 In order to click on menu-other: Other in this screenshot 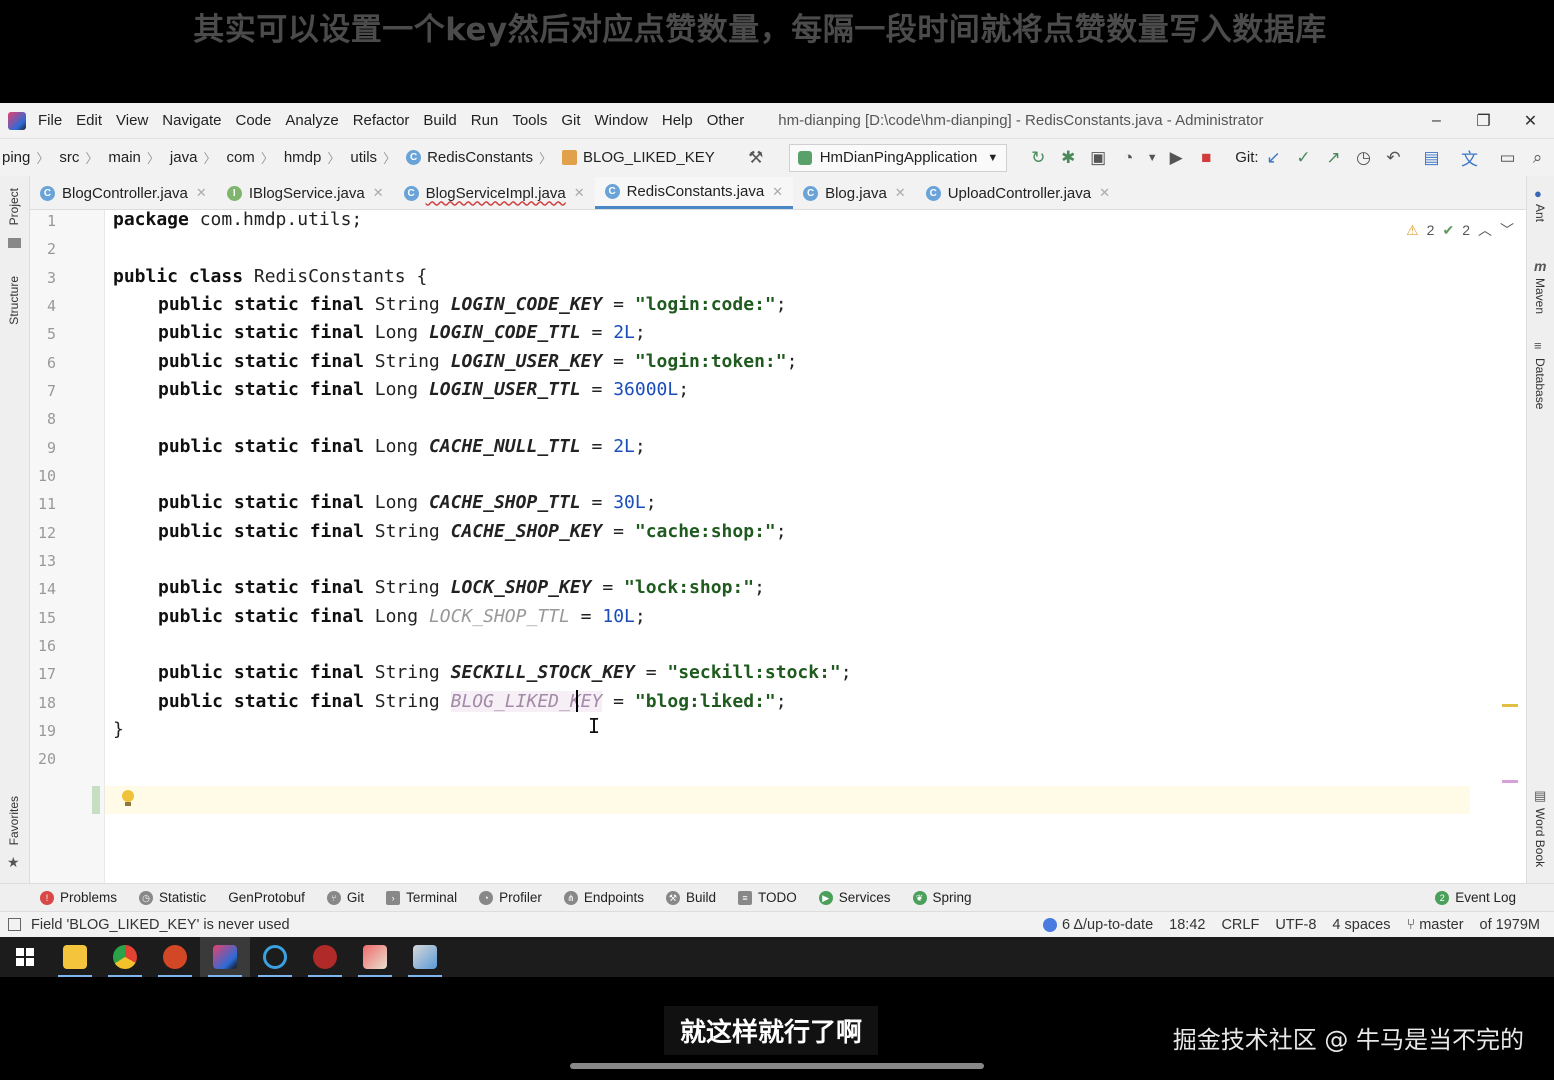, I will do `click(726, 120)`.